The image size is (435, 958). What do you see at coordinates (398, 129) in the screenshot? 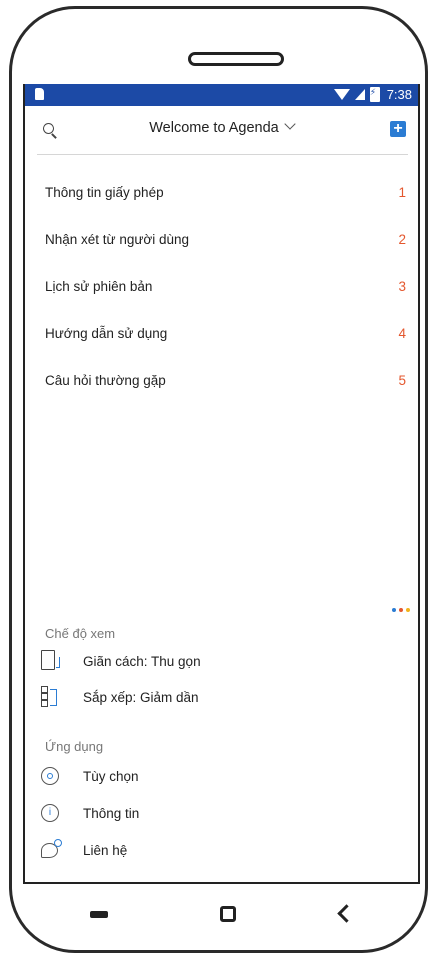
I see `add-button: +` at bounding box center [398, 129].